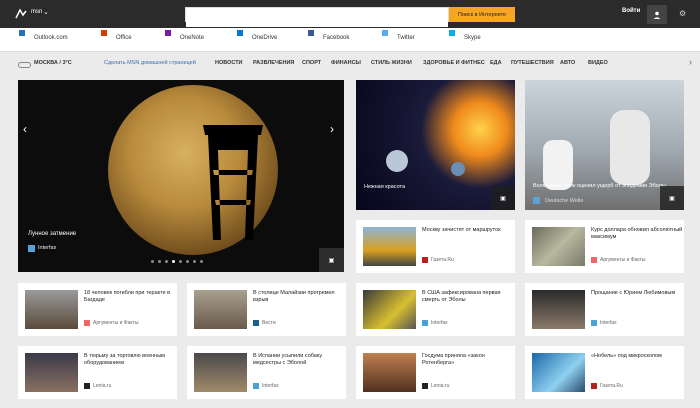 The width and height of the screenshot is (700, 408). Describe the element at coordinates (465, 35) in the screenshot. I see `quicklink-skype: Skype` at that location.